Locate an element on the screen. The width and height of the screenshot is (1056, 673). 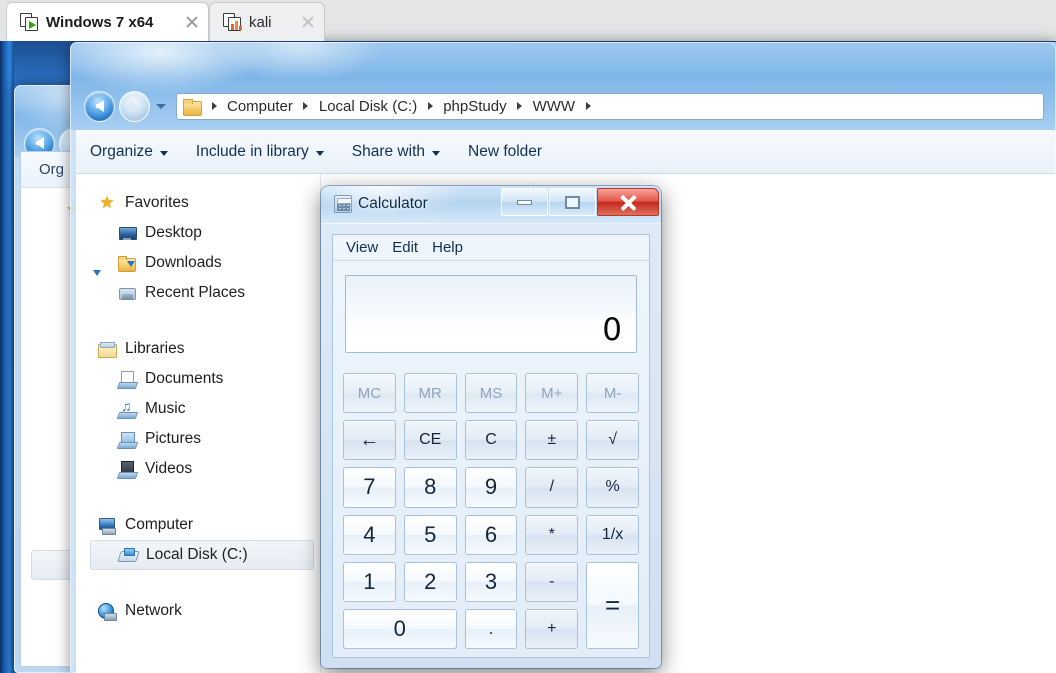
key-ce: CE is located at coordinates (430, 440).